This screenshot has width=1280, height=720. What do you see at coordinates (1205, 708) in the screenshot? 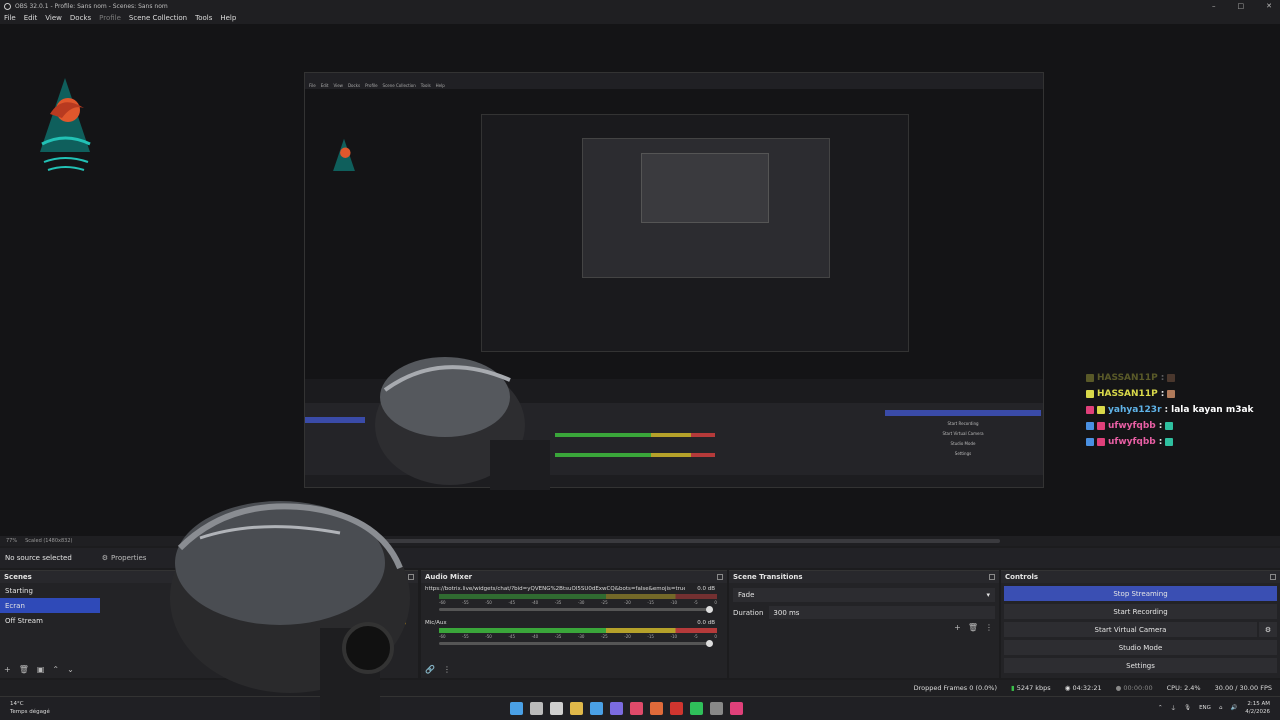
I see `language-indicator: ENG` at bounding box center [1205, 708].